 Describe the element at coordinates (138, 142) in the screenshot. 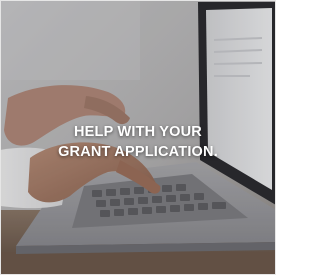

I see `tile-caption: HELP WITH YOUR GRANT APPLICATION.` at that location.